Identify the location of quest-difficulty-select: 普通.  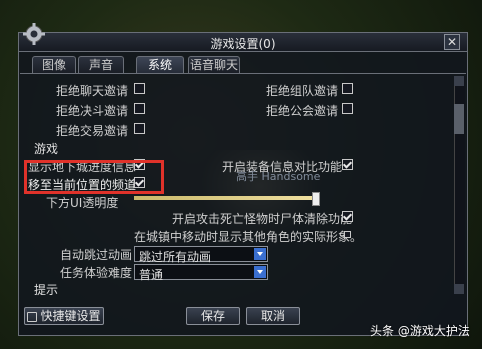
(201, 273).